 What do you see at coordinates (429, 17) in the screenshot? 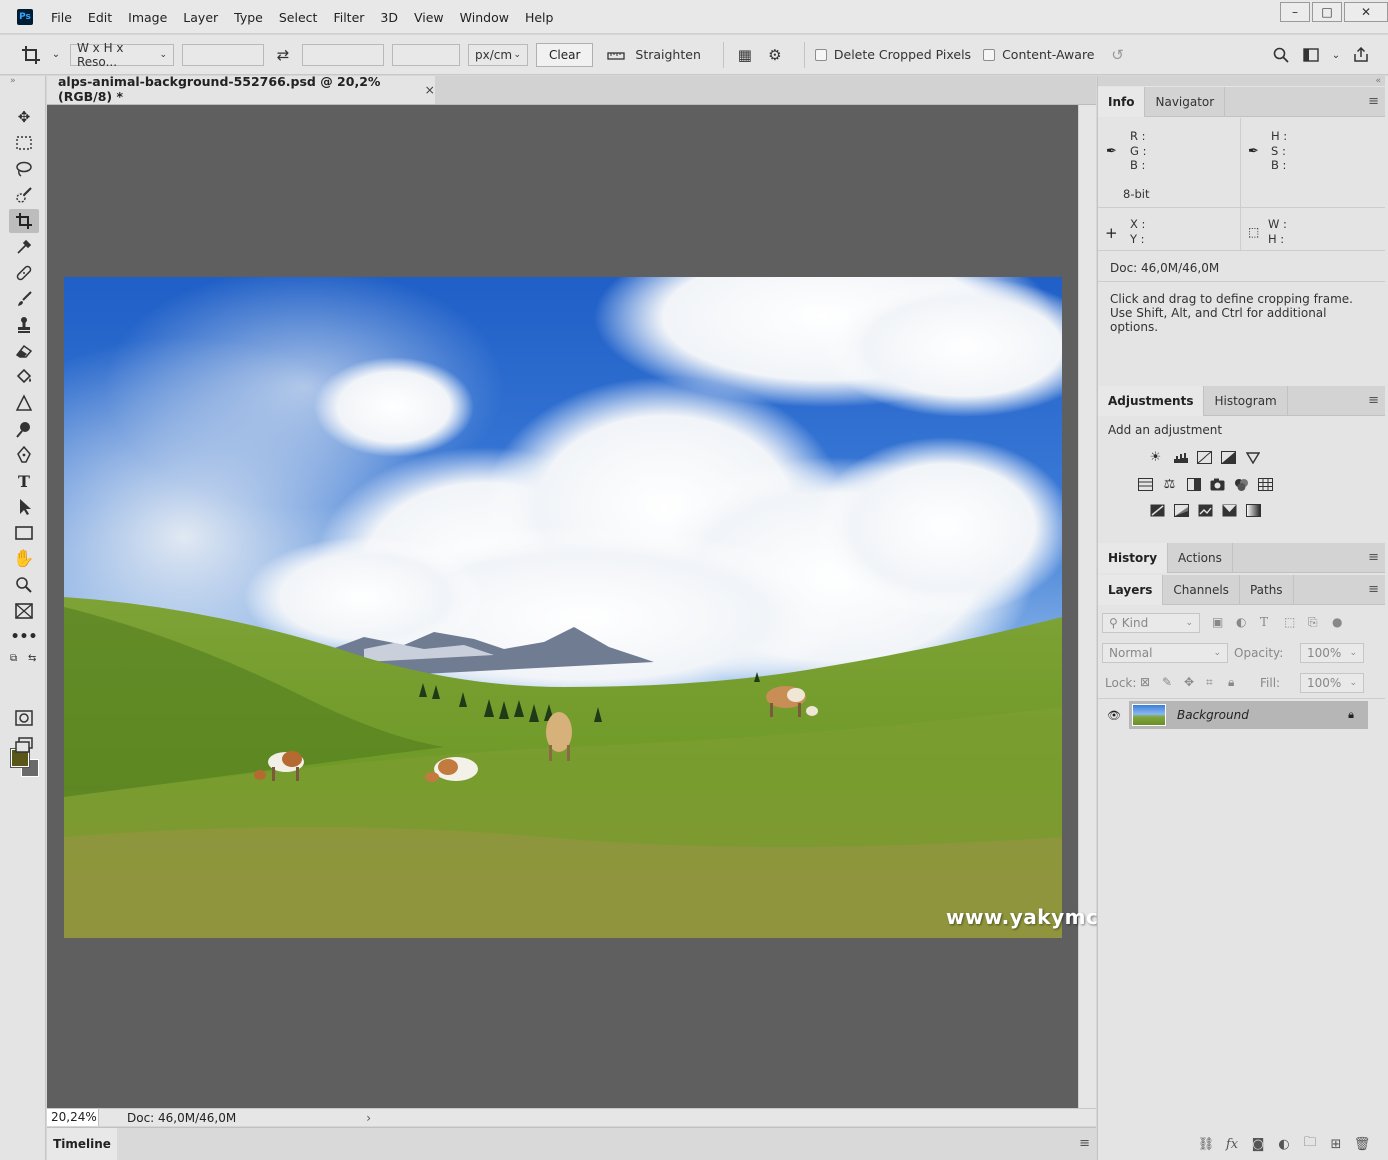
I see `menu-view: View` at bounding box center [429, 17].